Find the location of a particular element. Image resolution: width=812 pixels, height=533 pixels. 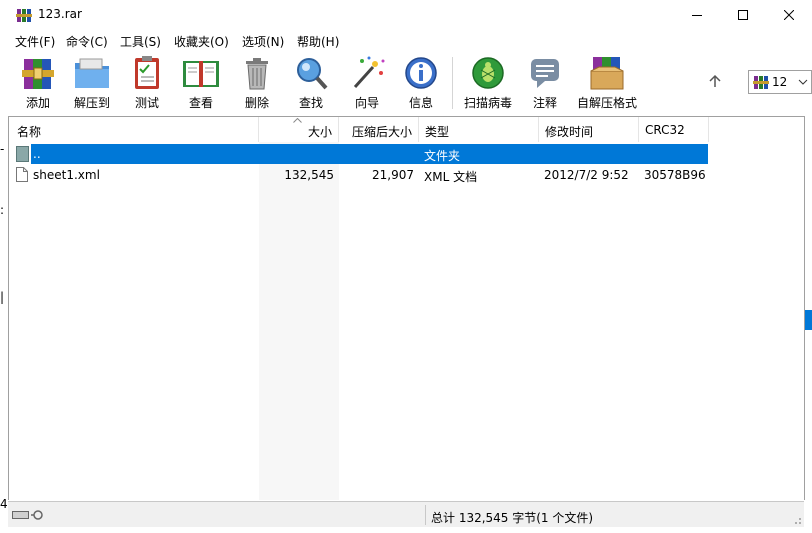

archive-address-text: 12 is located at coordinates (780, 82).